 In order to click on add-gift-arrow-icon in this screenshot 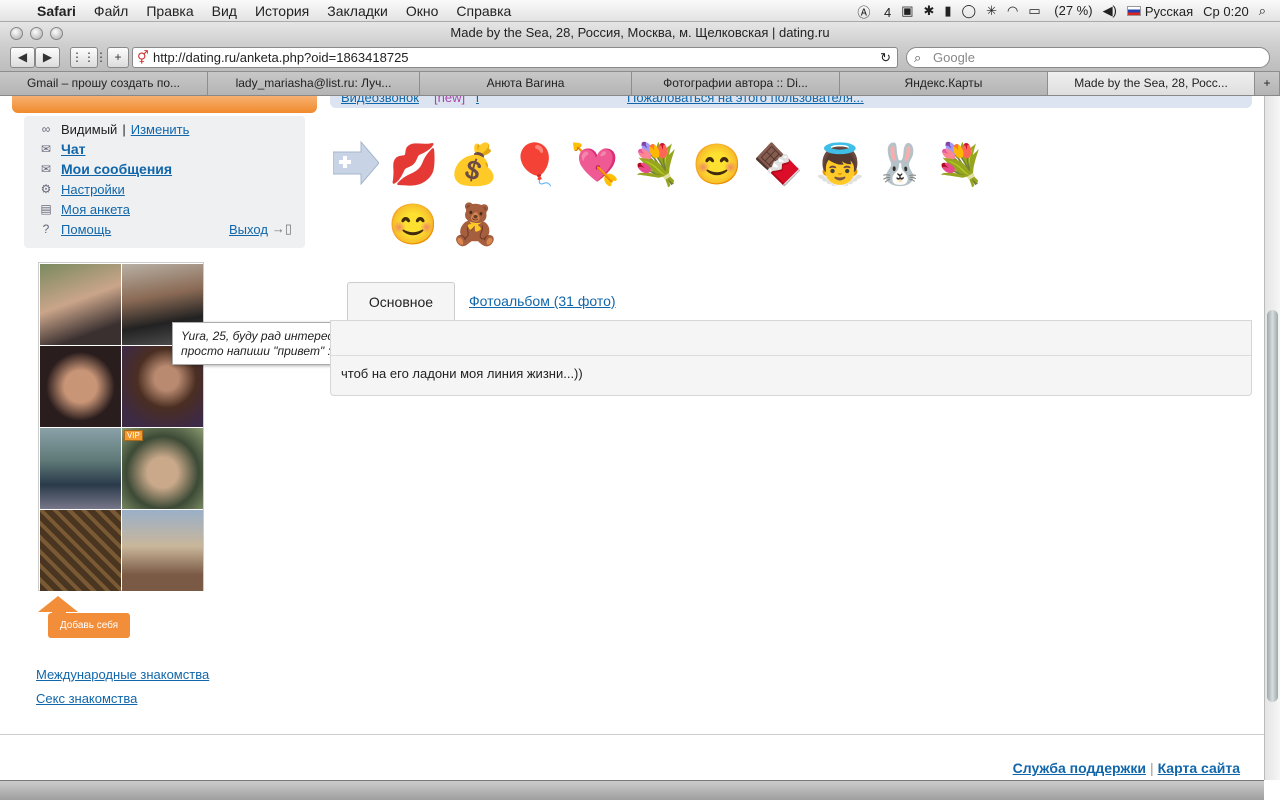, I will do `click(356, 163)`.